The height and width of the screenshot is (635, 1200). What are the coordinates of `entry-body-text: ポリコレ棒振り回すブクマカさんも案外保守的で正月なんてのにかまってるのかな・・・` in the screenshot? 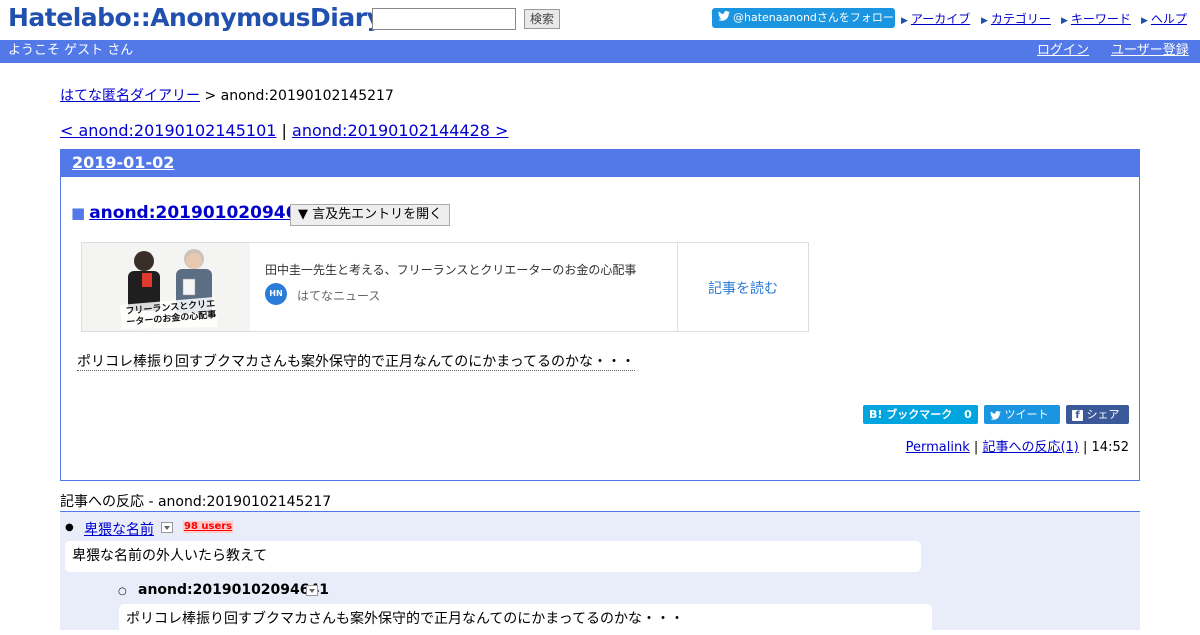 It's located at (356, 362).